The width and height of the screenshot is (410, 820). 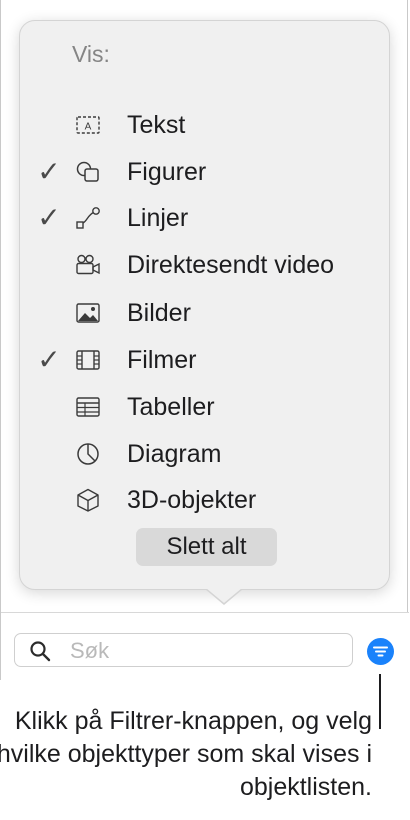 I want to click on filter-item-label: Diagram, so click(x=174, y=454).